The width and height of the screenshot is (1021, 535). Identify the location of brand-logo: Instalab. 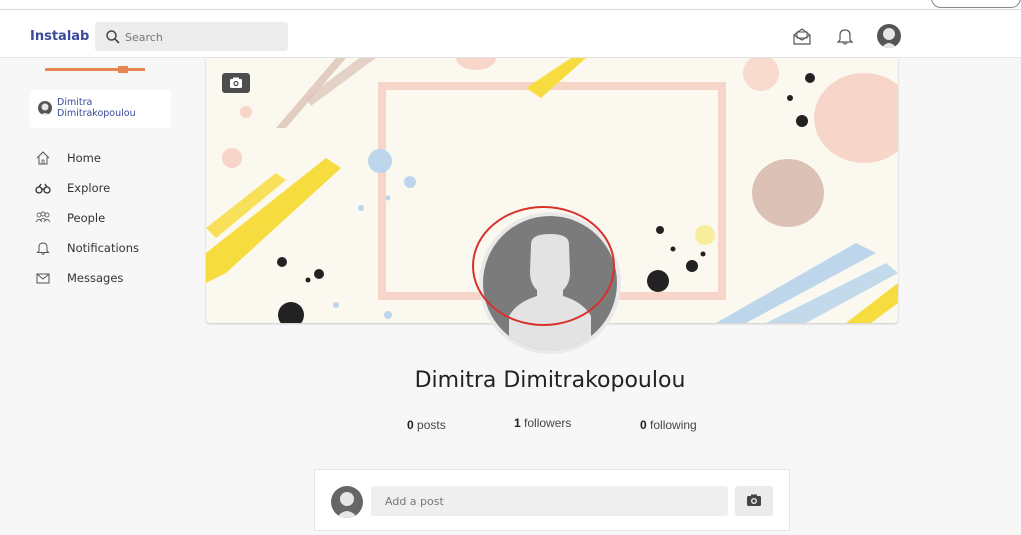
(59, 36).